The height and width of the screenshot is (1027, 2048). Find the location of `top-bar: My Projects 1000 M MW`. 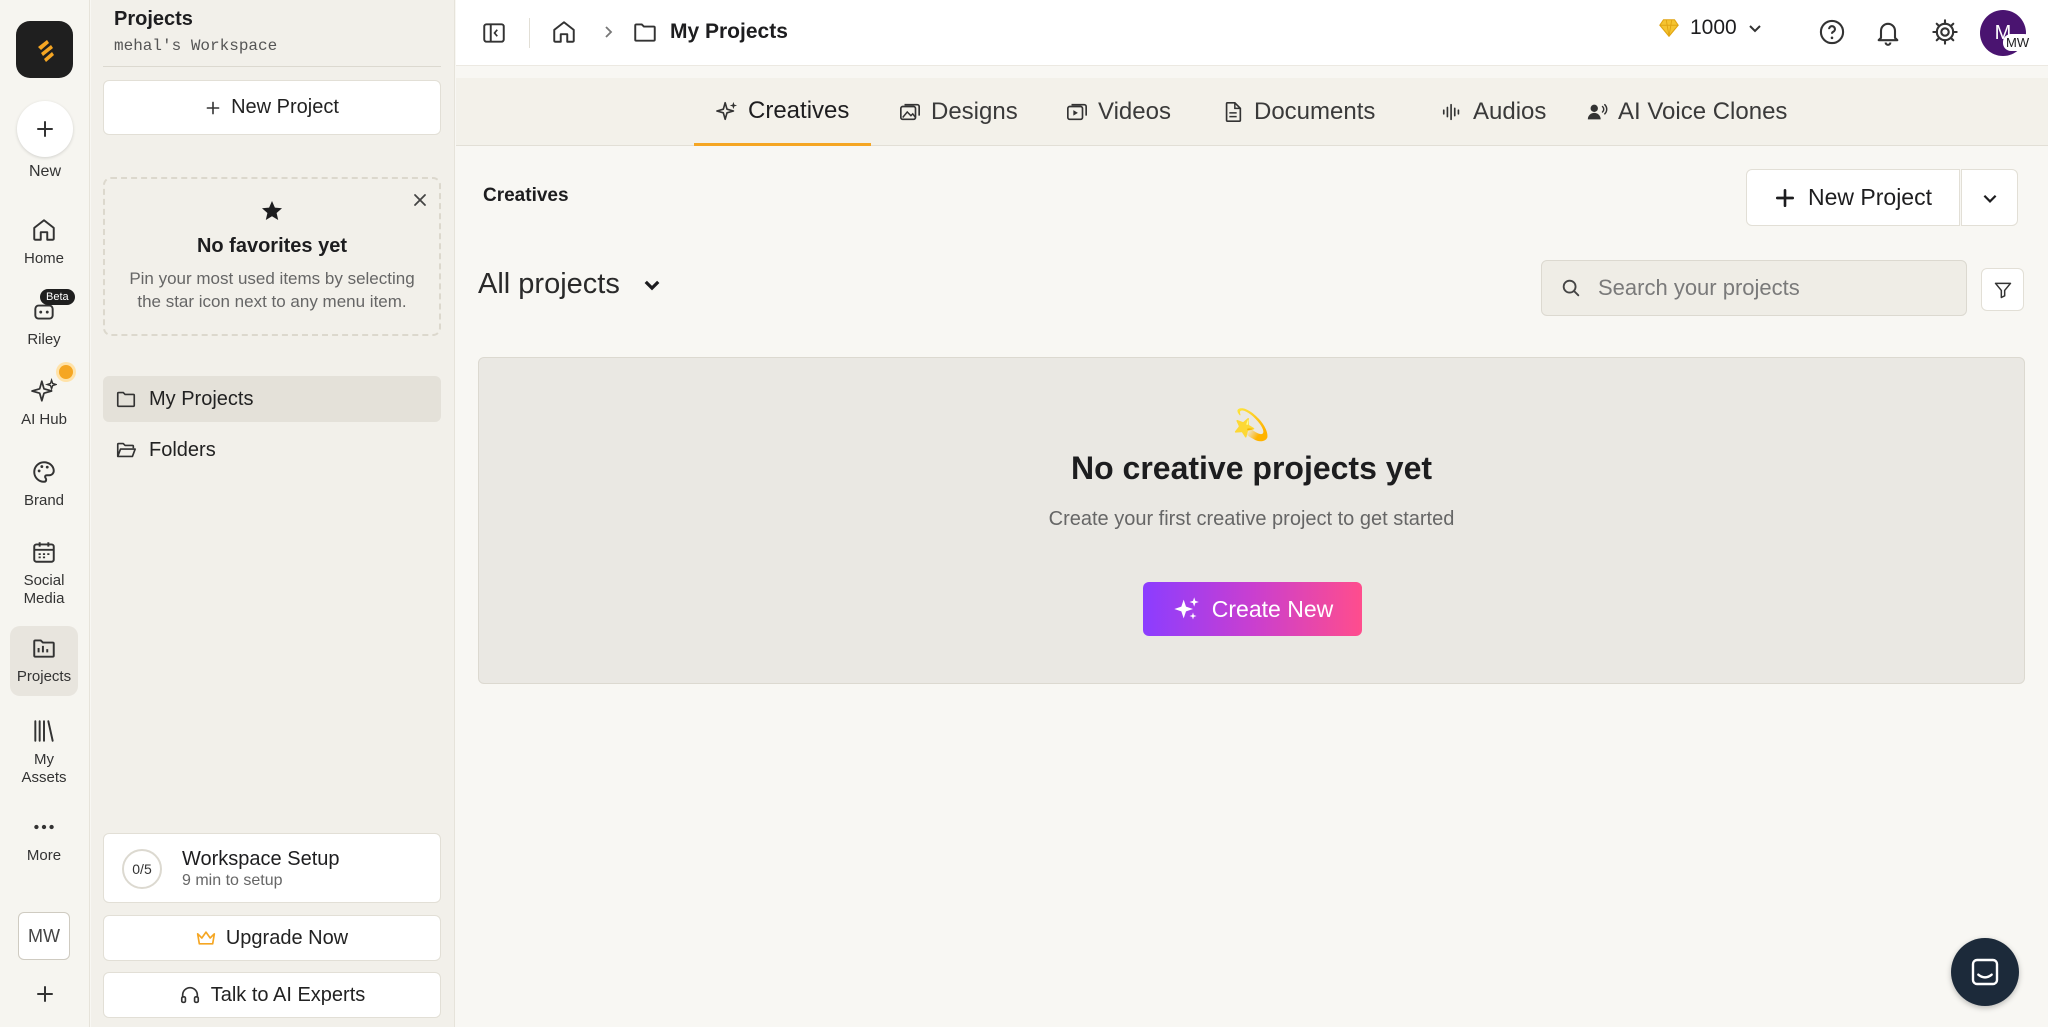

top-bar: My Projects 1000 M MW is located at coordinates (1252, 33).